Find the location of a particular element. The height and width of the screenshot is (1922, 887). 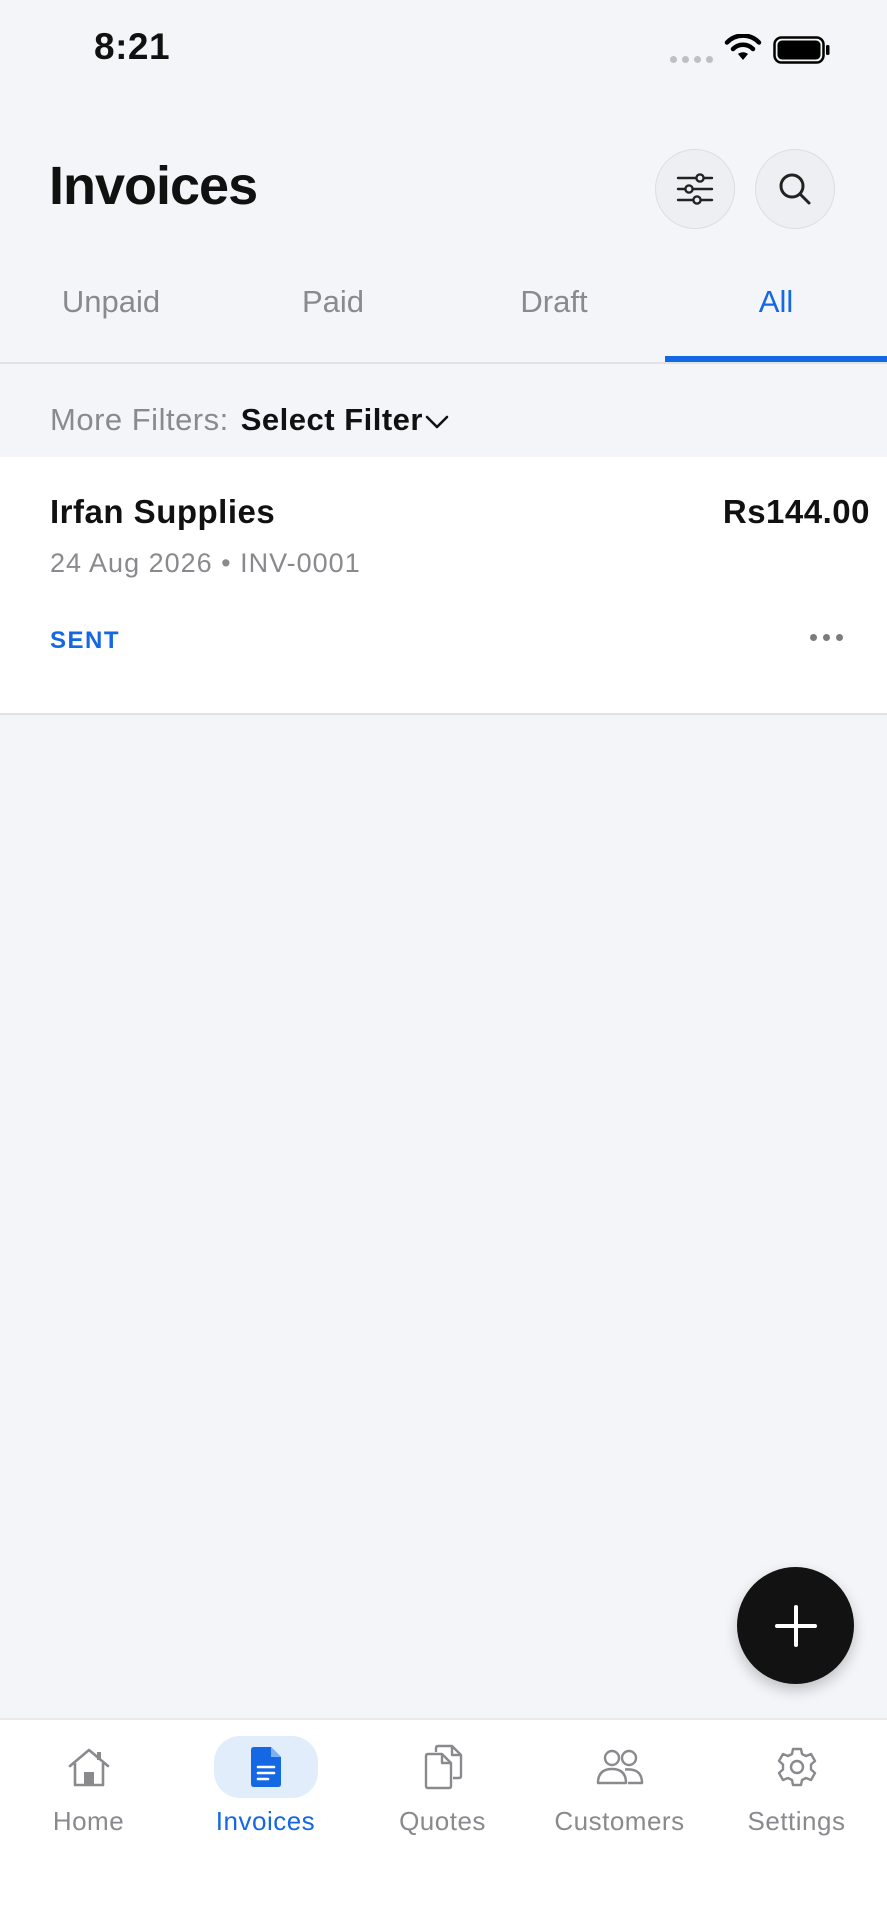

invoice-amount: Rs144.00 is located at coordinates (796, 511).